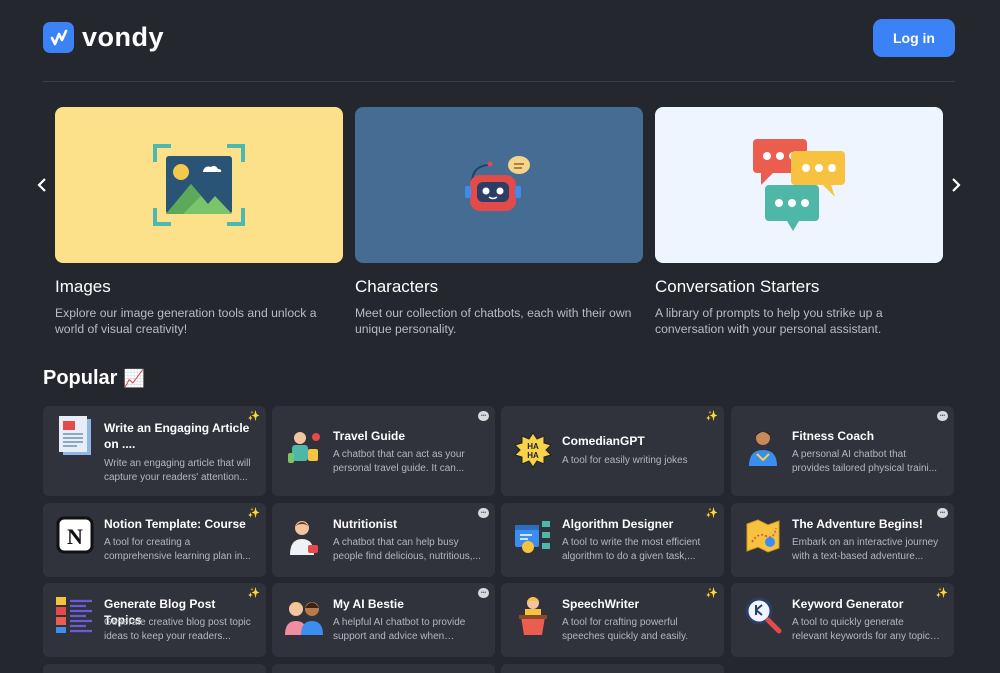 The image size is (1000, 673). Describe the element at coordinates (763, 615) in the screenshot. I see `keyword-search-icon` at that location.